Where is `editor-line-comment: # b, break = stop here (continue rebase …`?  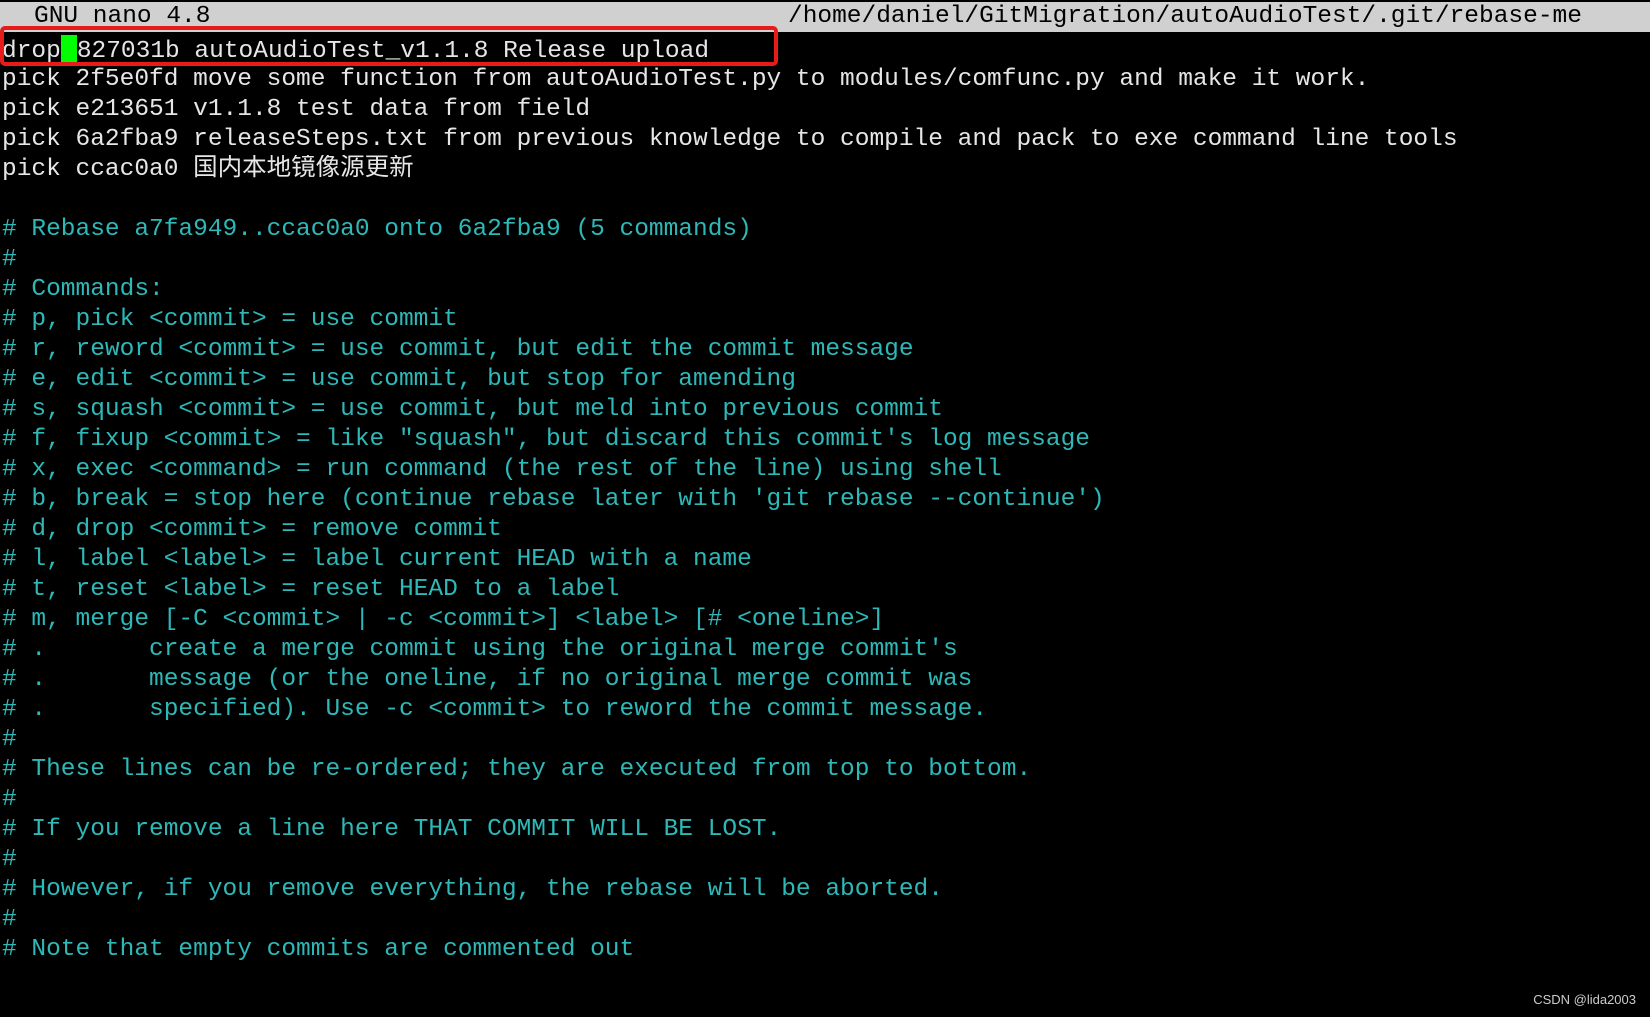
editor-line-comment: # b, break = stop here (continue rebase … is located at coordinates (825, 500).